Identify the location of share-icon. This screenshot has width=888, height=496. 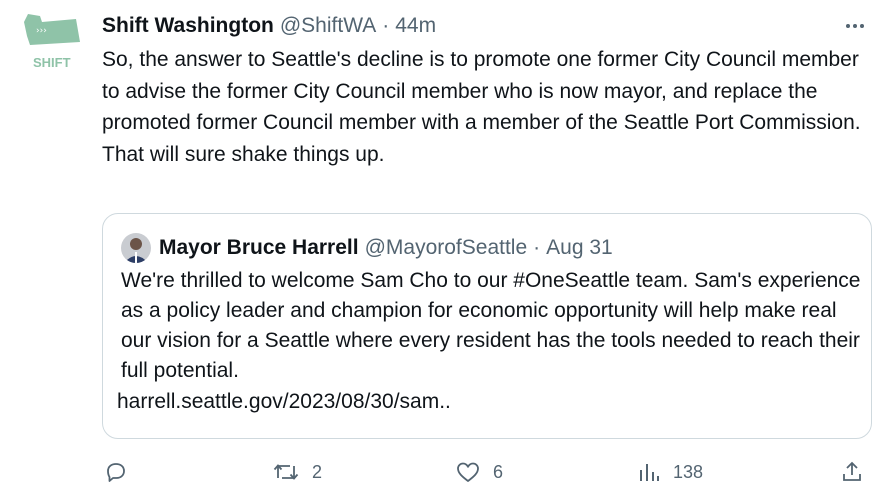
(852, 471).